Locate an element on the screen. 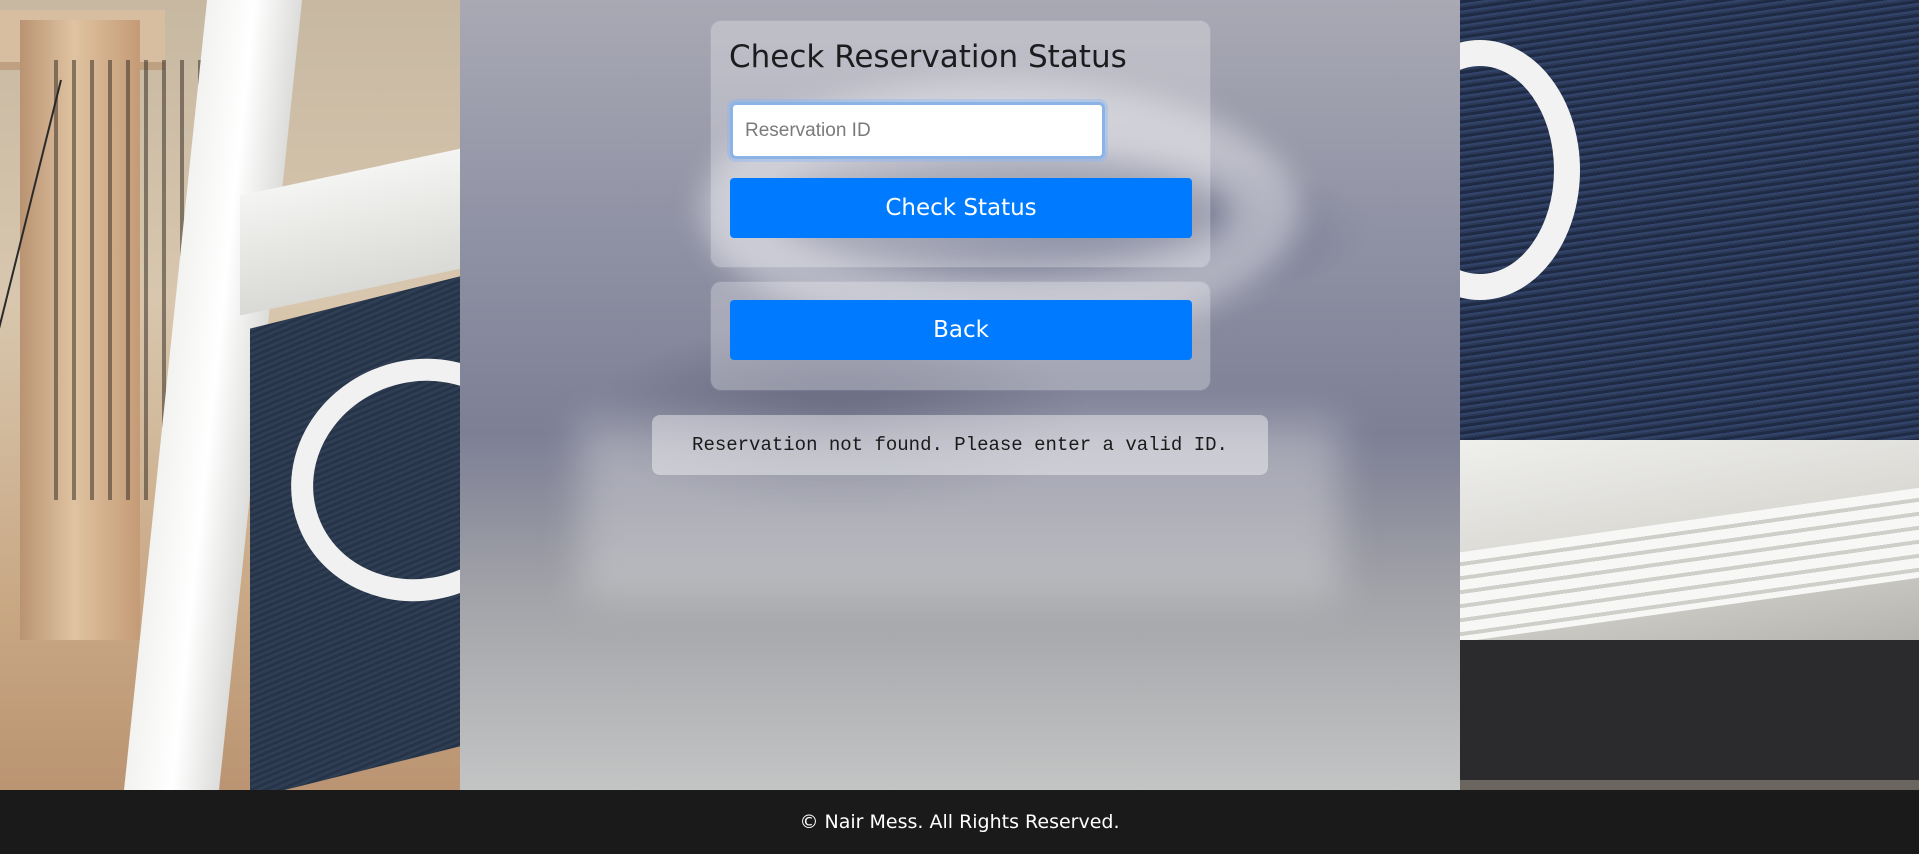  footer: © Nair Mess. All Rights Reserved. is located at coordinates (959, 822).